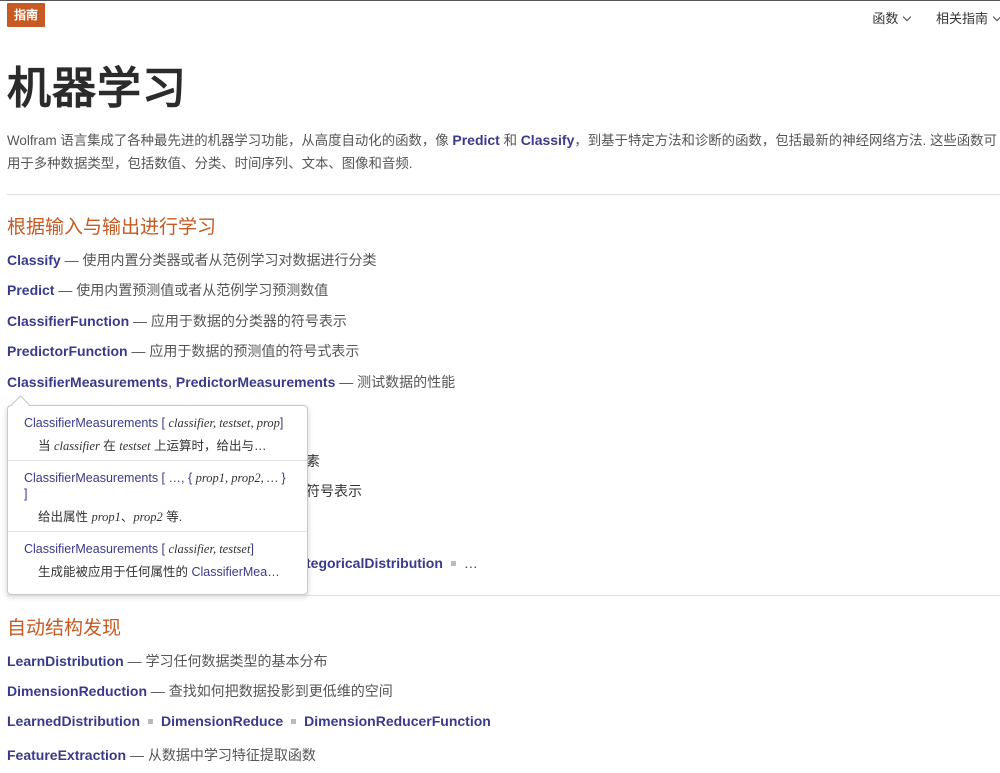  What do you see at coordinates (68, 321) in the screenshot?
I see `link-classifier-function: ClassifierFunction` at bounding box center [68, 321].